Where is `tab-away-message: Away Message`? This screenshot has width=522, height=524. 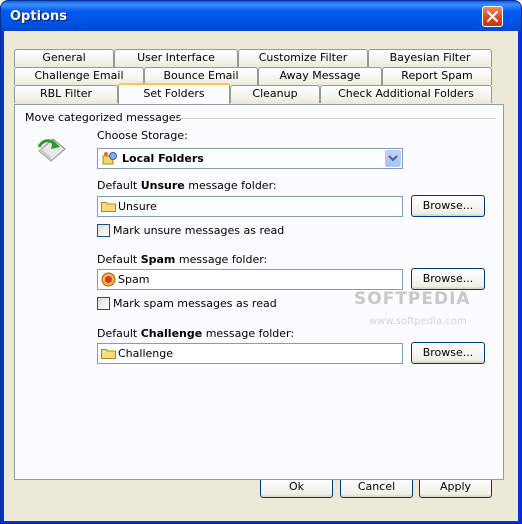 tab-away-message: Away Message is located at coordinates (320, 76).